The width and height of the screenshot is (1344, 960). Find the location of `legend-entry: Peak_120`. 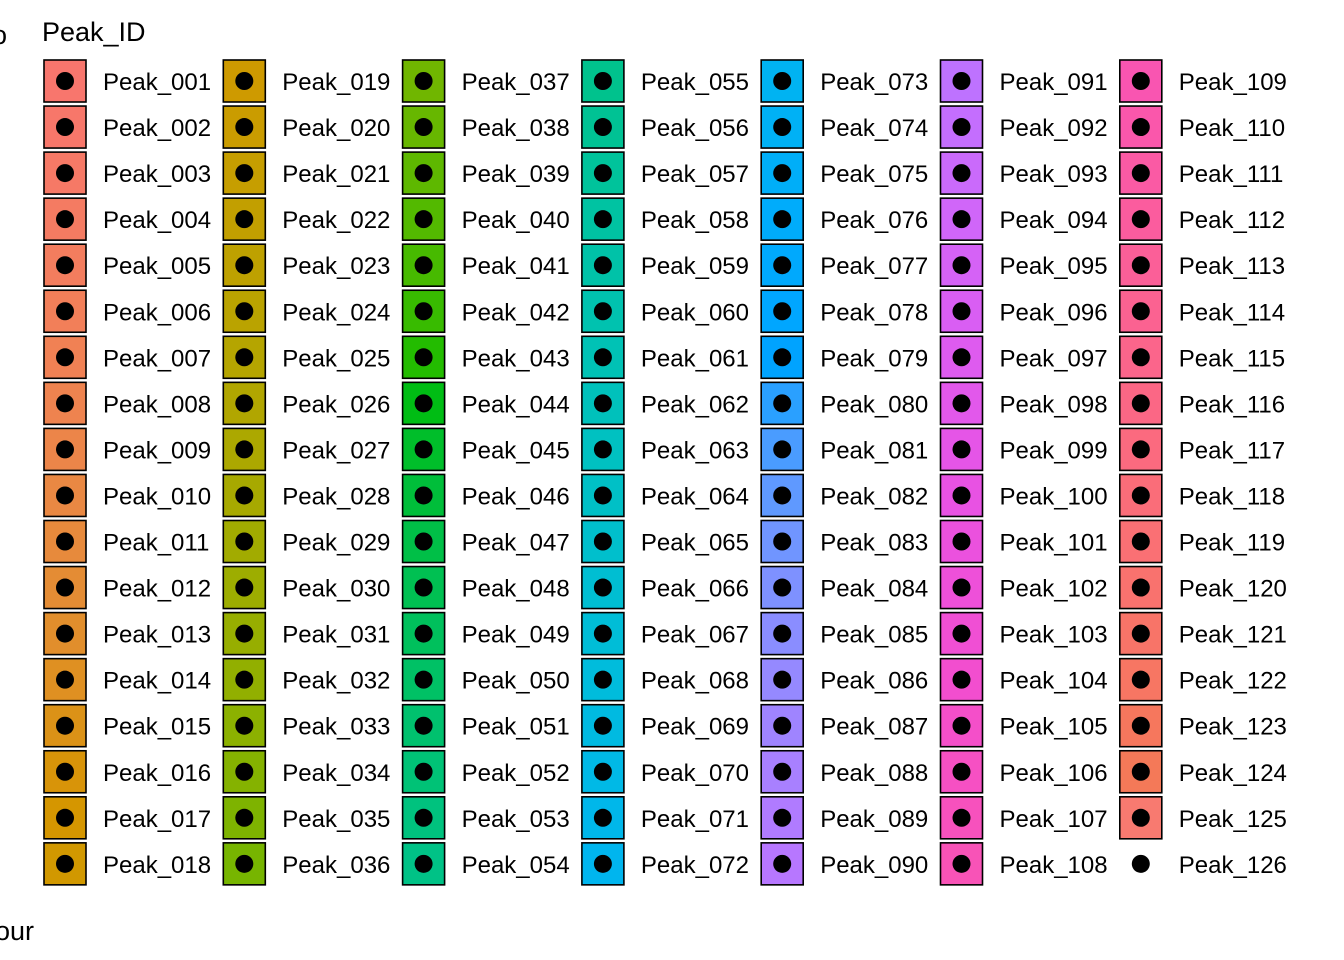

legend-entry: Peak_120 is located at coordinates (1203, 587).